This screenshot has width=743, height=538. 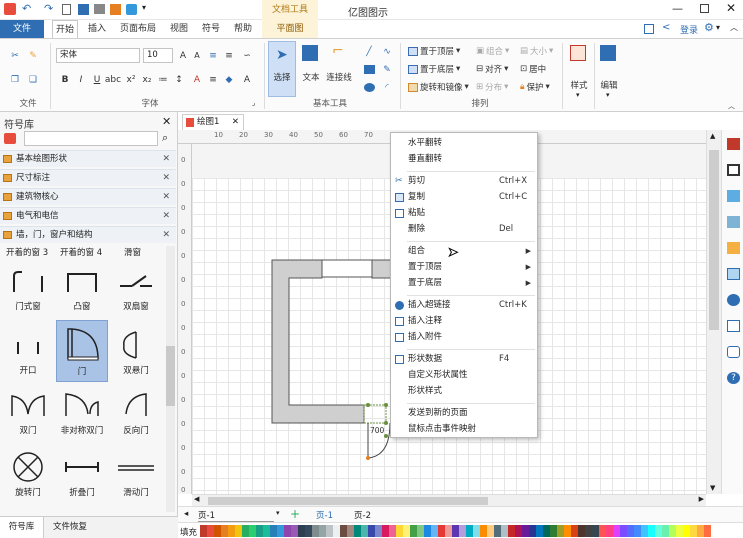 I want to click on maximize-icon, so click(x=704, y=8).